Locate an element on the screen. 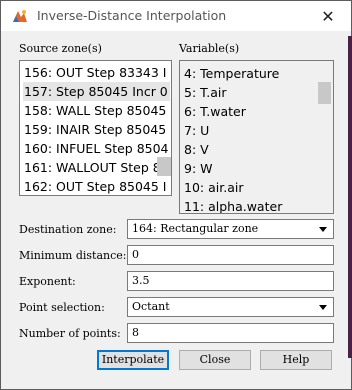 This screenshot has width=352, height=390. variable-item: 5: T.air is located at coordinates (248, 92).